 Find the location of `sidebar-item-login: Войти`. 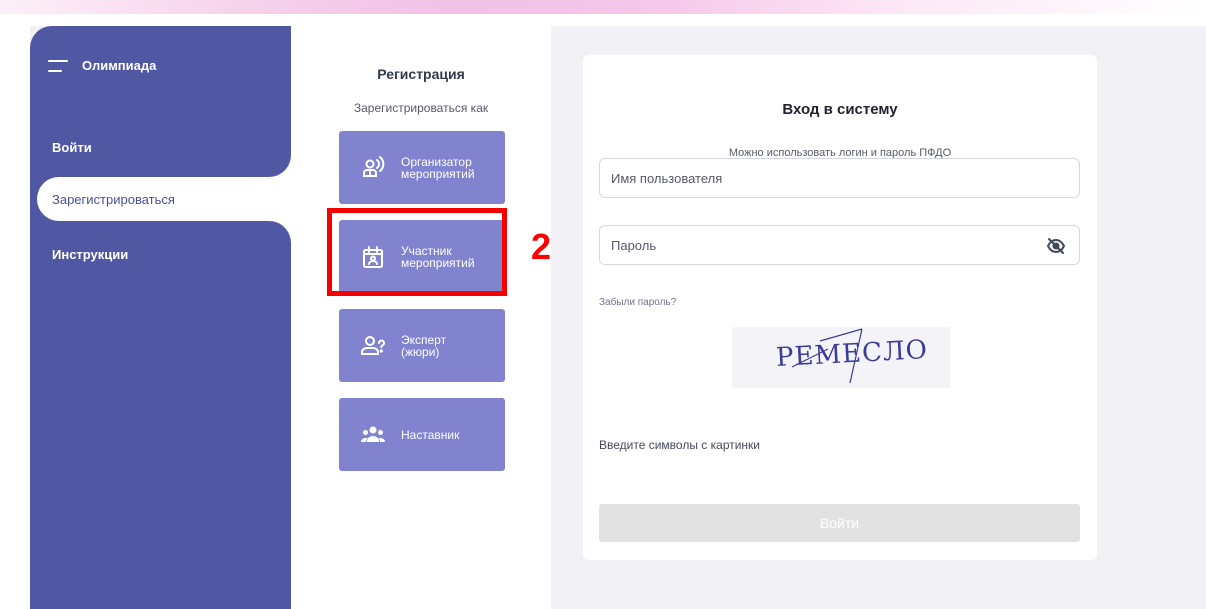

sidebar-item-login: Войти is located at coordinates (160, 147).